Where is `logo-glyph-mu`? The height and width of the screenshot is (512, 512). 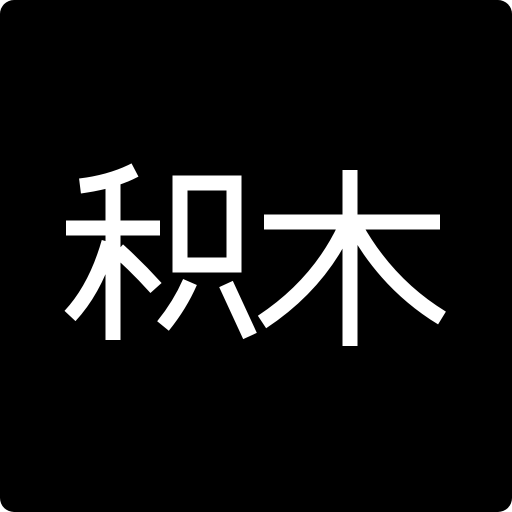 logo-glyph-mu is located at coordinates (351, 258).